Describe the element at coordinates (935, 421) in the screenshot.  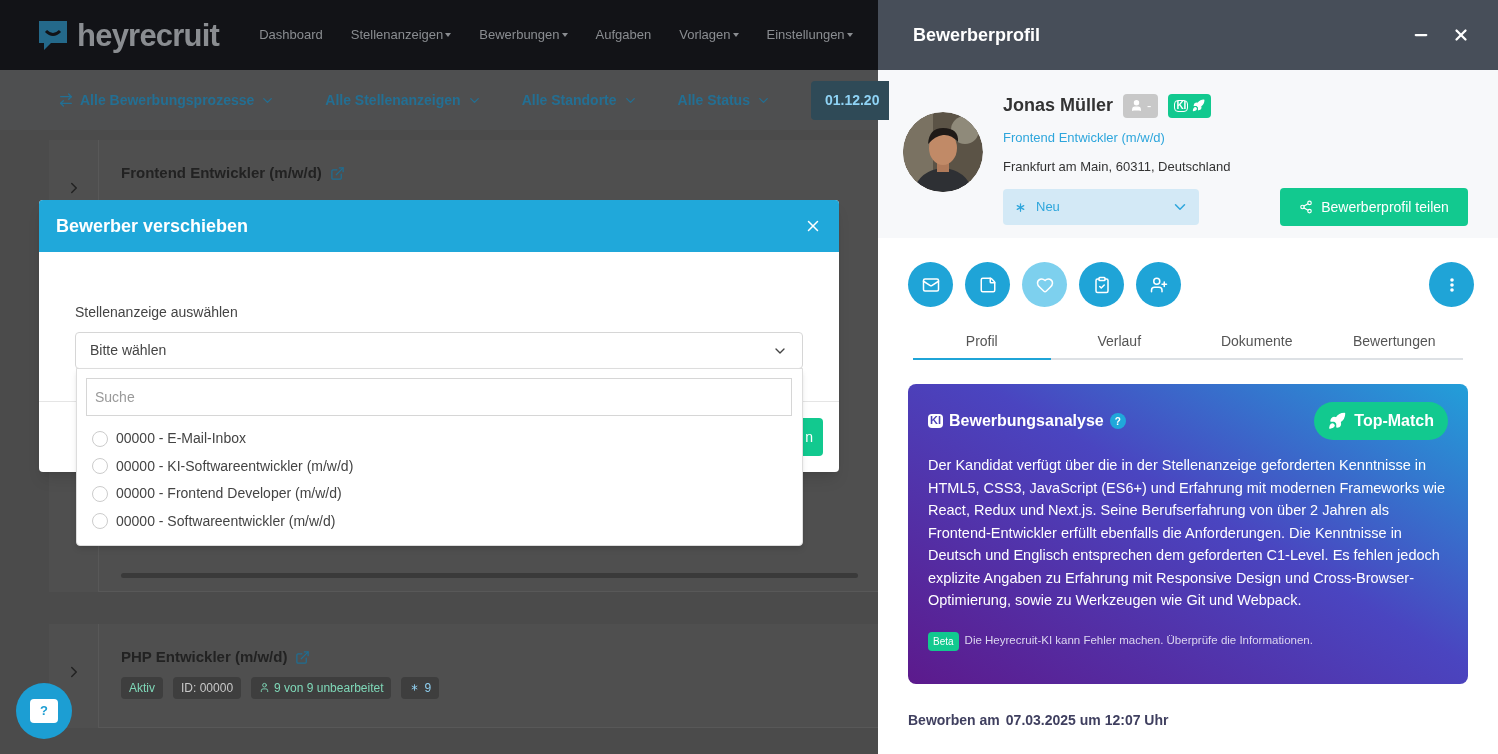
I see `ai-logo: KI` at that location.